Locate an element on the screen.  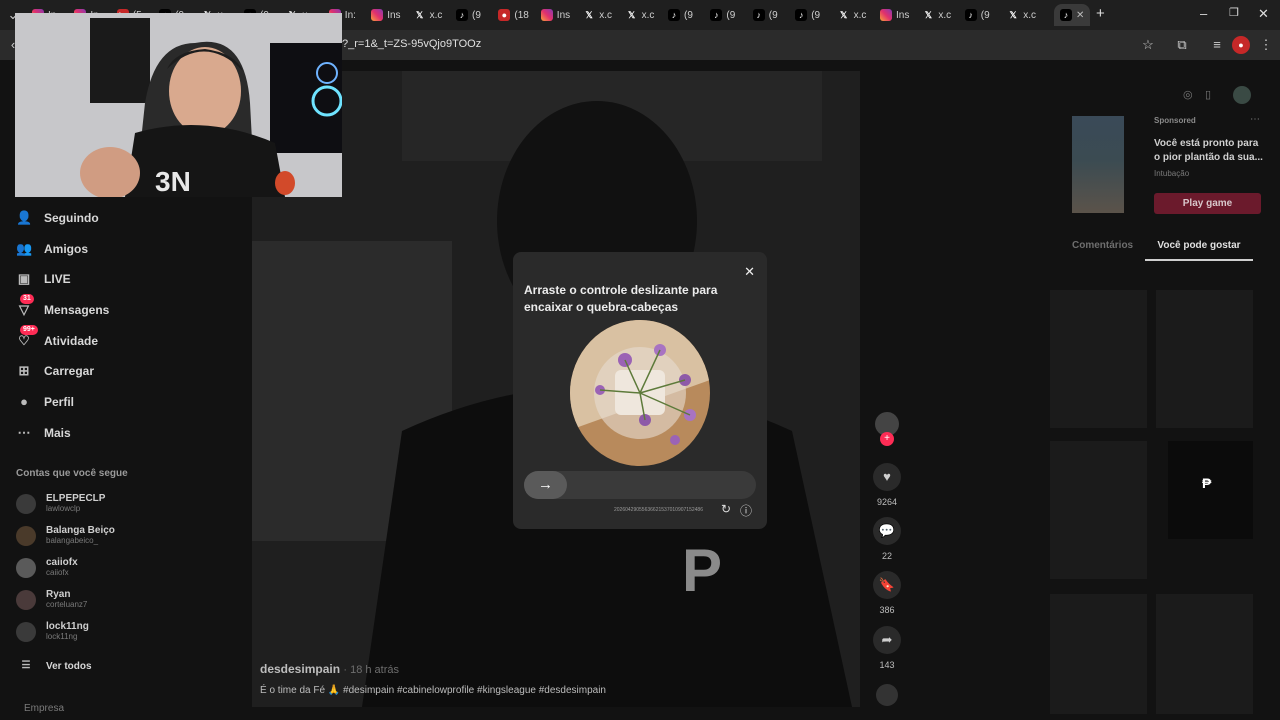
captcha-slider-track: → is located at coordinates (640, 485).